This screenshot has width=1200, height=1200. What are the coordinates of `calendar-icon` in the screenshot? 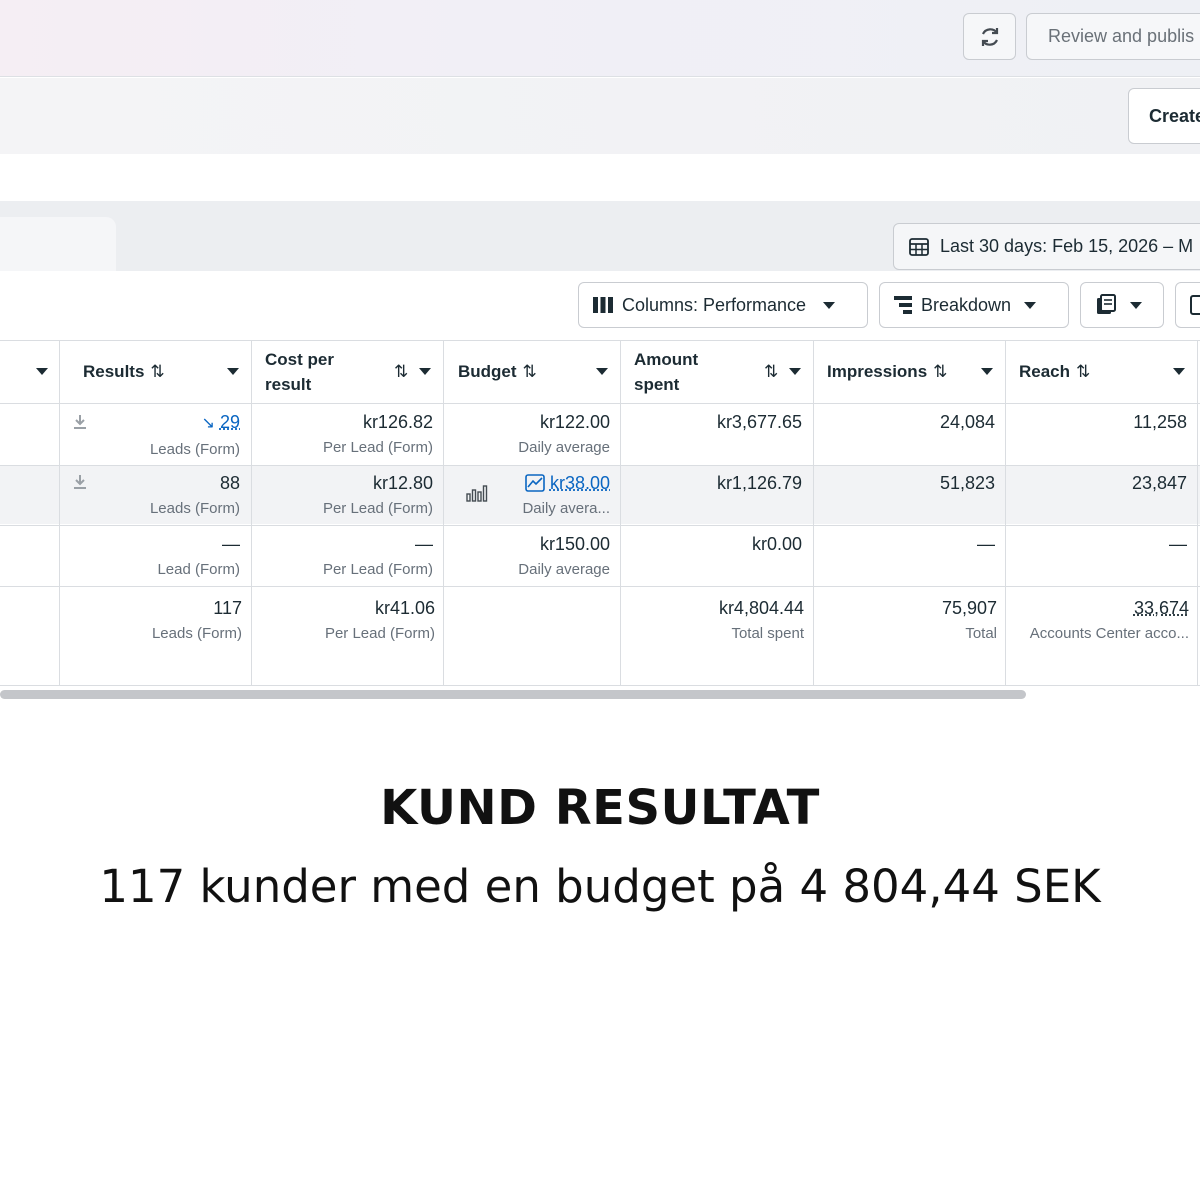 It's located at (919, 246).